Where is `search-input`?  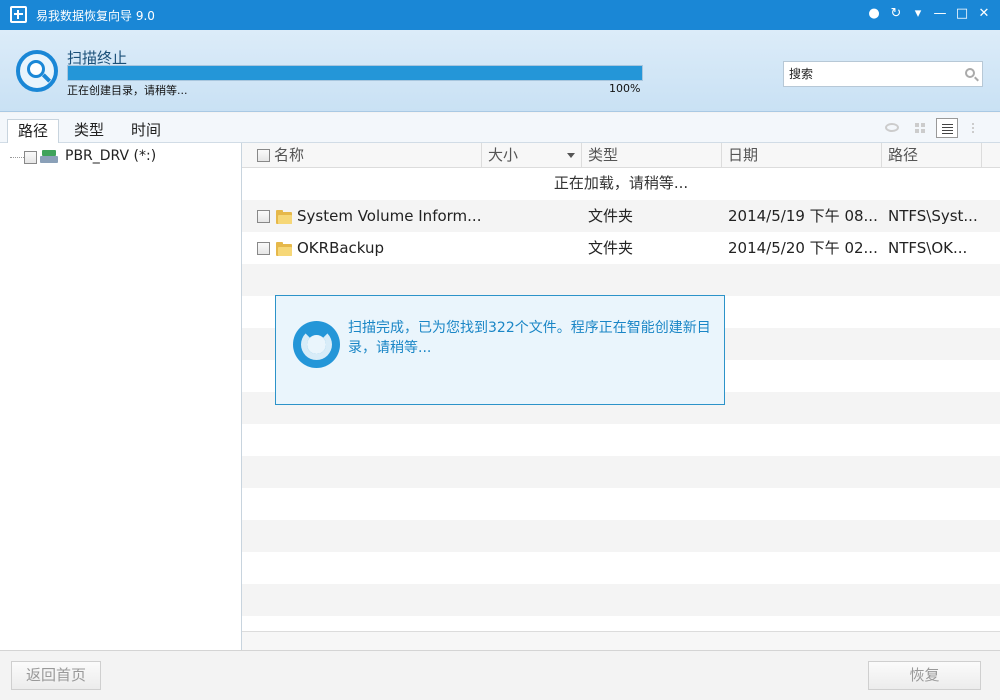
search-input is located at coordinates (869, 74).